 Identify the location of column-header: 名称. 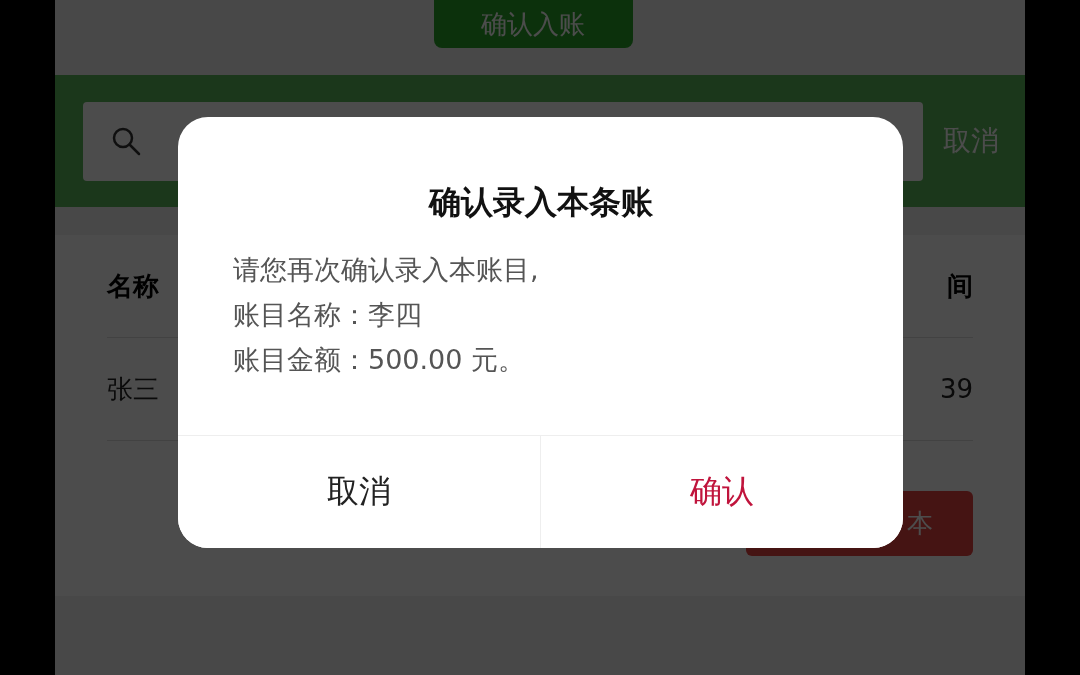
(133, 286).